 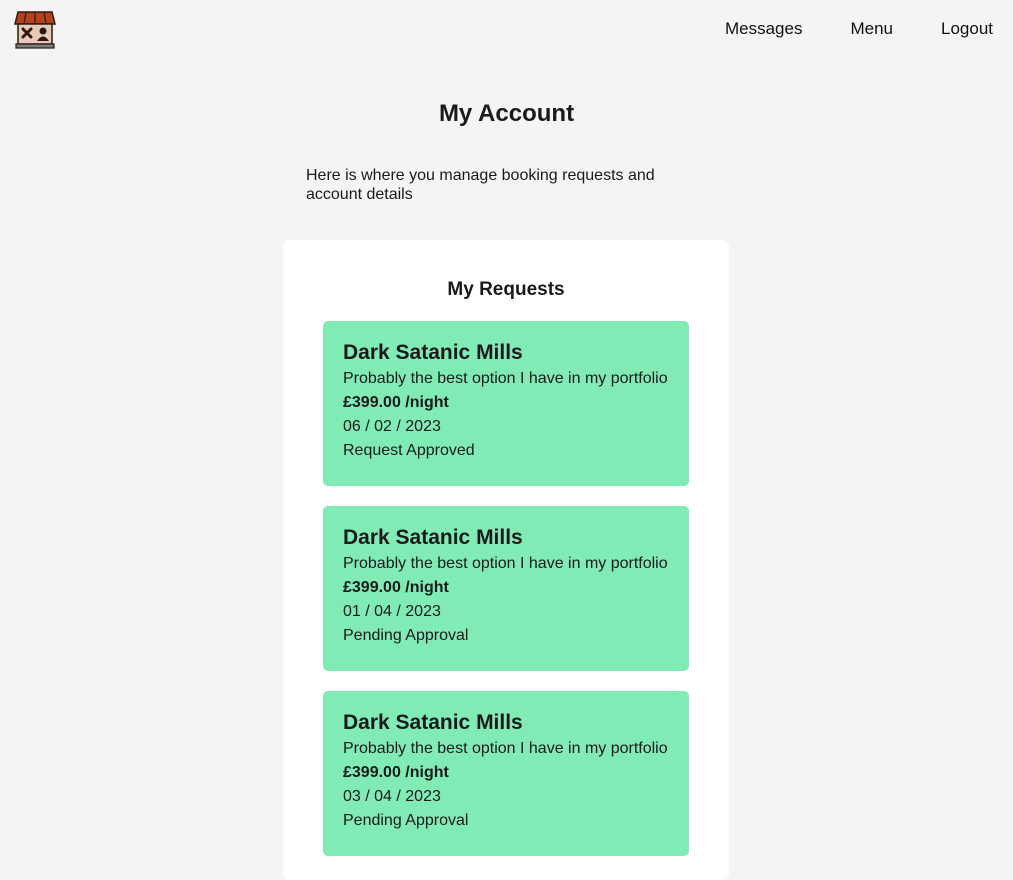 What do you see at coordinates (506, 289) in the screenshot?
I see `requests-panel-title: My Requests` at bounding box center [506, 289].